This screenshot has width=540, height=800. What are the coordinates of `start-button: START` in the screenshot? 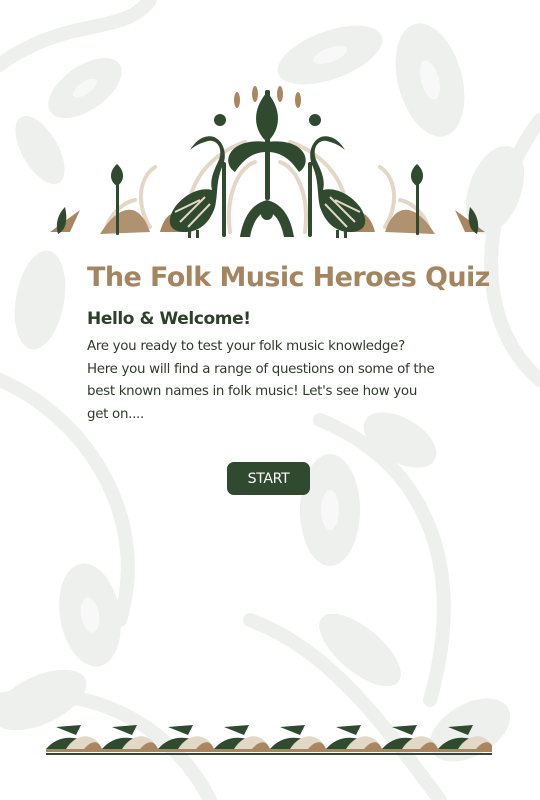 It's located at (268, 478).